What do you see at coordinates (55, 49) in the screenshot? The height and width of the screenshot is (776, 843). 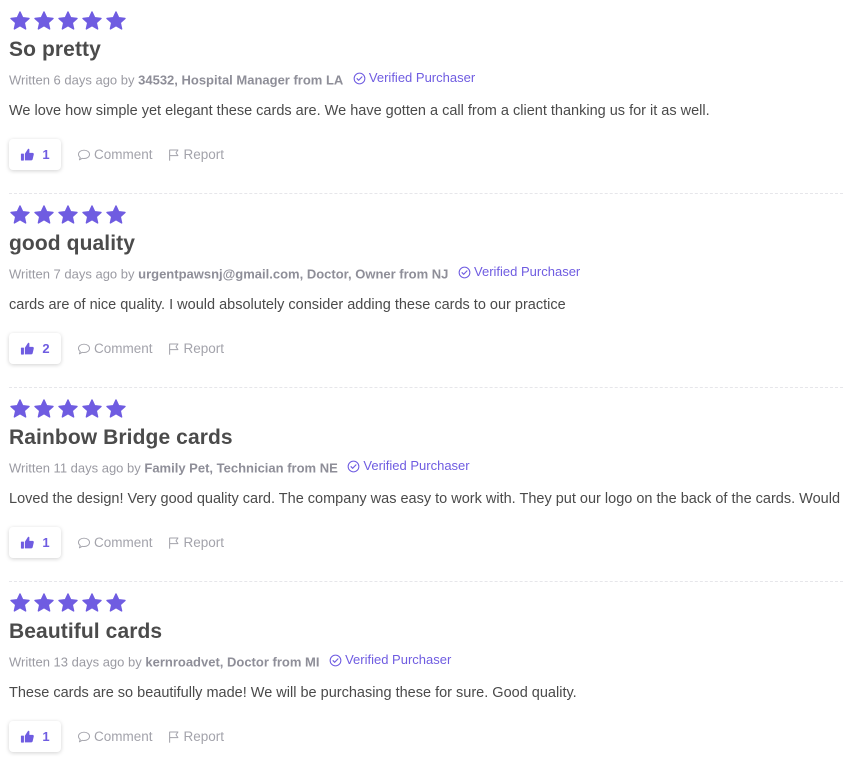 I see `review-title: So pretty` at bounding box center [55, 49].